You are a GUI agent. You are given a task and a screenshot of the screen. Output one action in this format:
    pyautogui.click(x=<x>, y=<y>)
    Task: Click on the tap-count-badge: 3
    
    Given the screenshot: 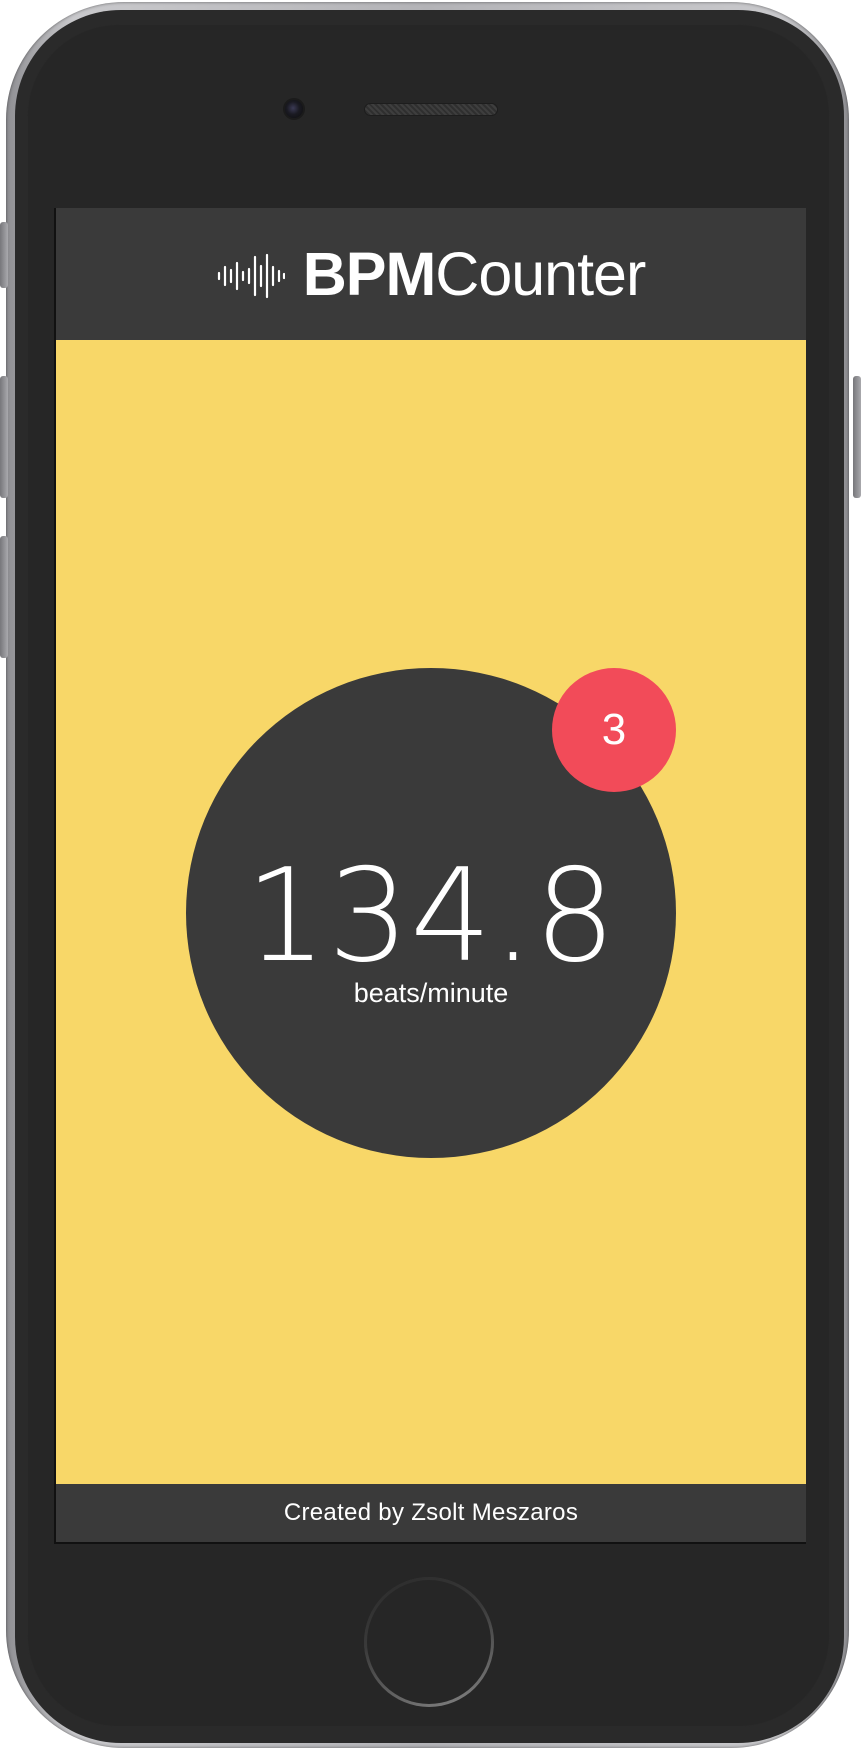 What is the action you would take?
    pyautogui.click(x=614, y=730)
    